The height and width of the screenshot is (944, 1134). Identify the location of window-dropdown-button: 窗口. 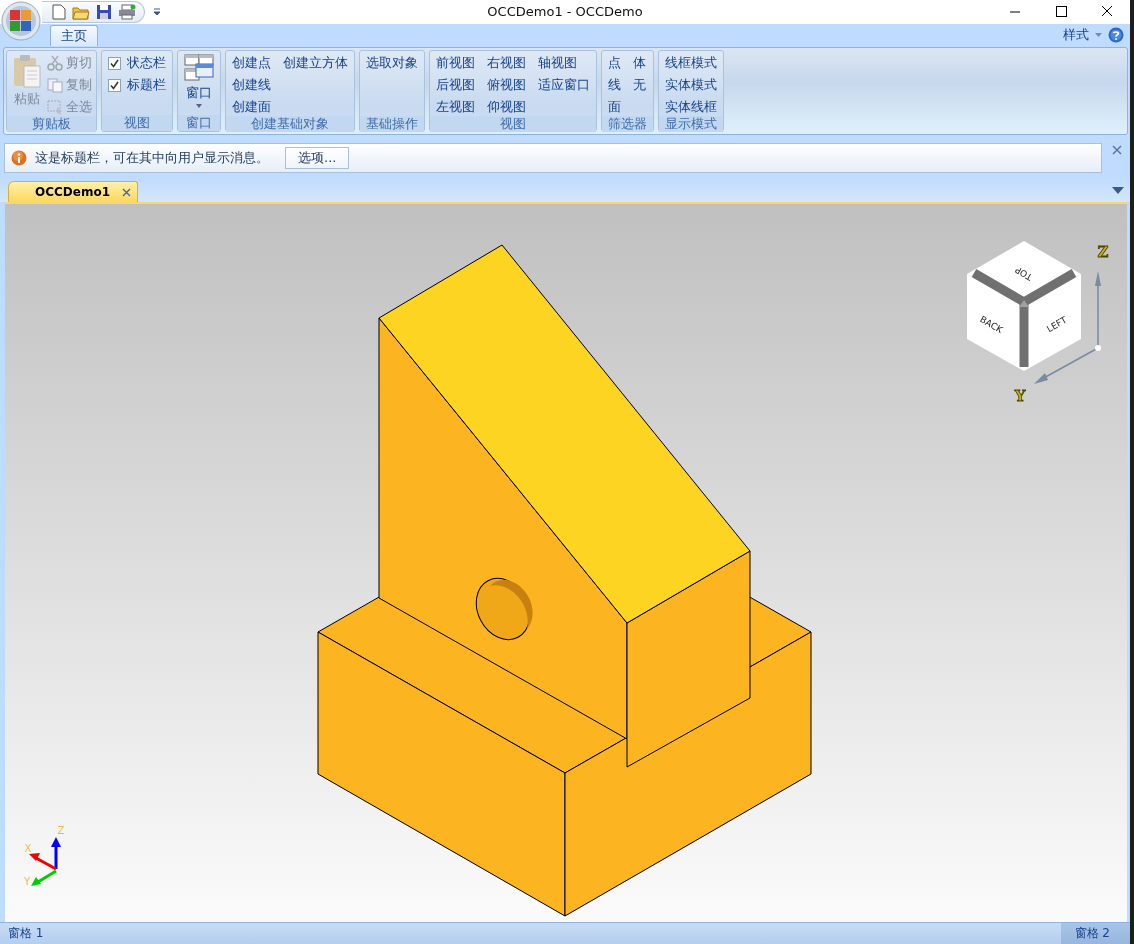
(199, 84).